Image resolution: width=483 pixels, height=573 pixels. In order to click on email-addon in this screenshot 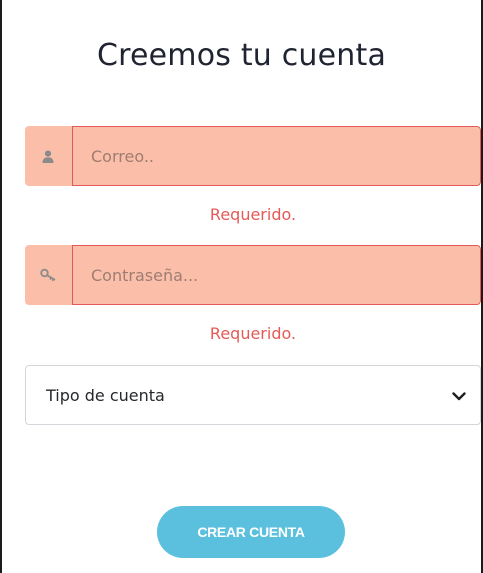, I will do `click(48, 156)`.